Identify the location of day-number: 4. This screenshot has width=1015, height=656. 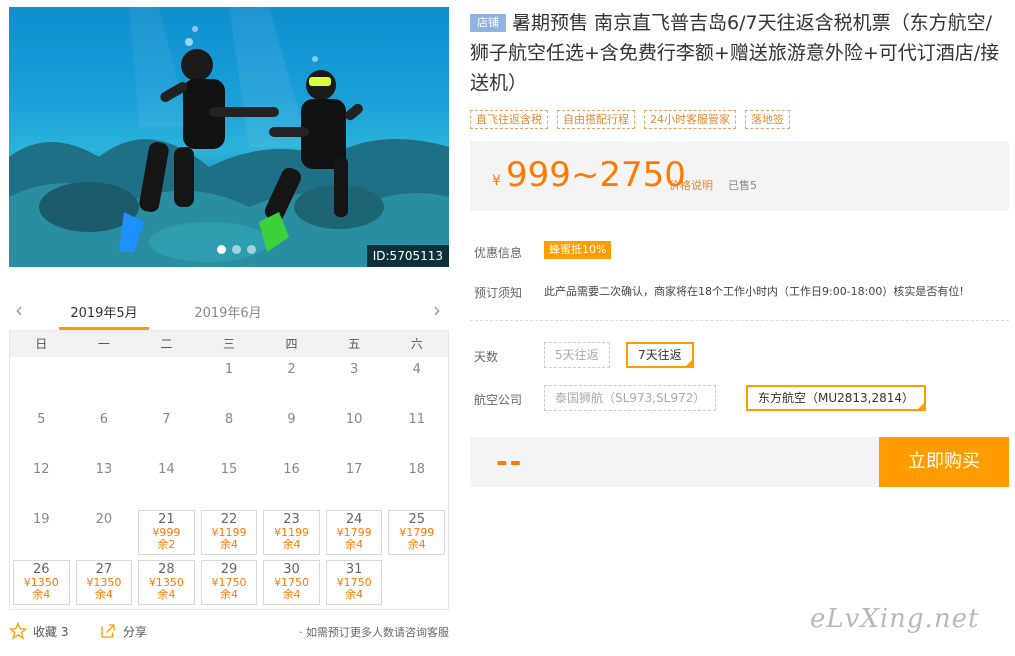
(416, 369).